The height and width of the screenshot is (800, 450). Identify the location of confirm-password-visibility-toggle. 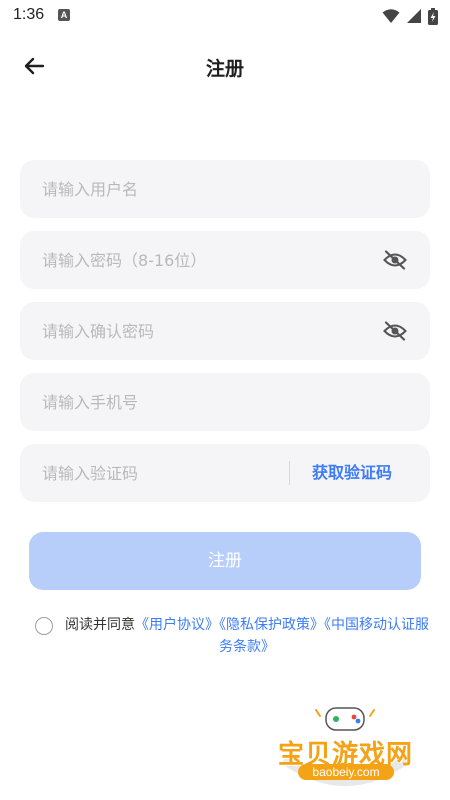
(395, 331).